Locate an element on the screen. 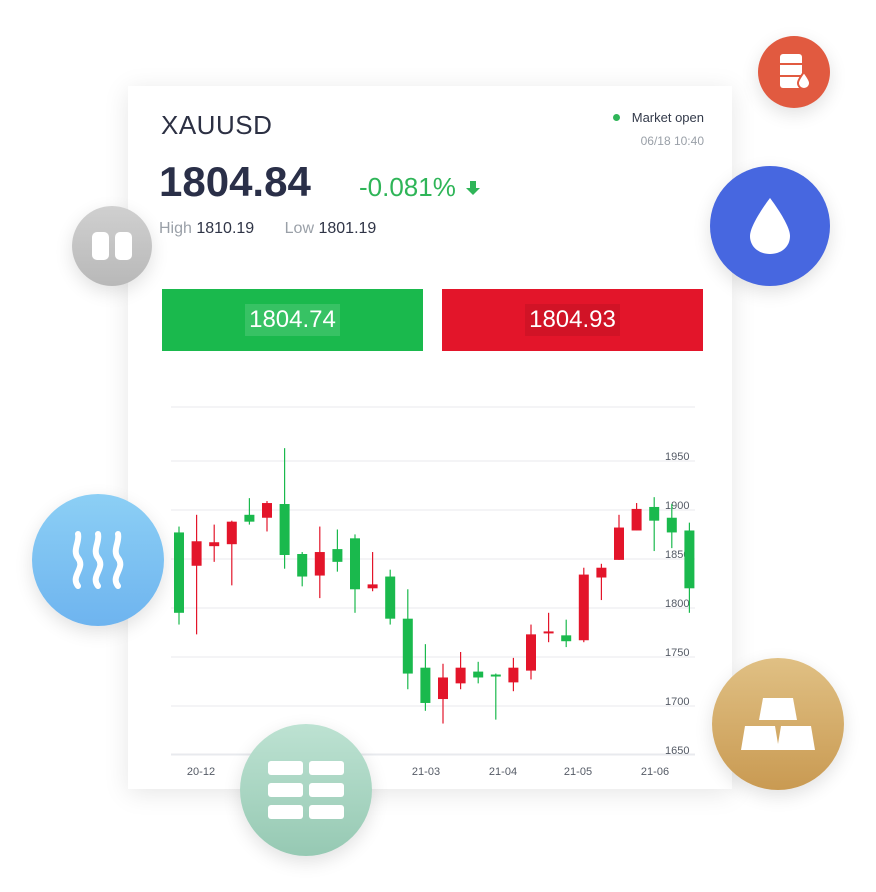 Image resolution: width=876 pixels, height=892 pixels. pause-icon is located at coordinates (112, 246).